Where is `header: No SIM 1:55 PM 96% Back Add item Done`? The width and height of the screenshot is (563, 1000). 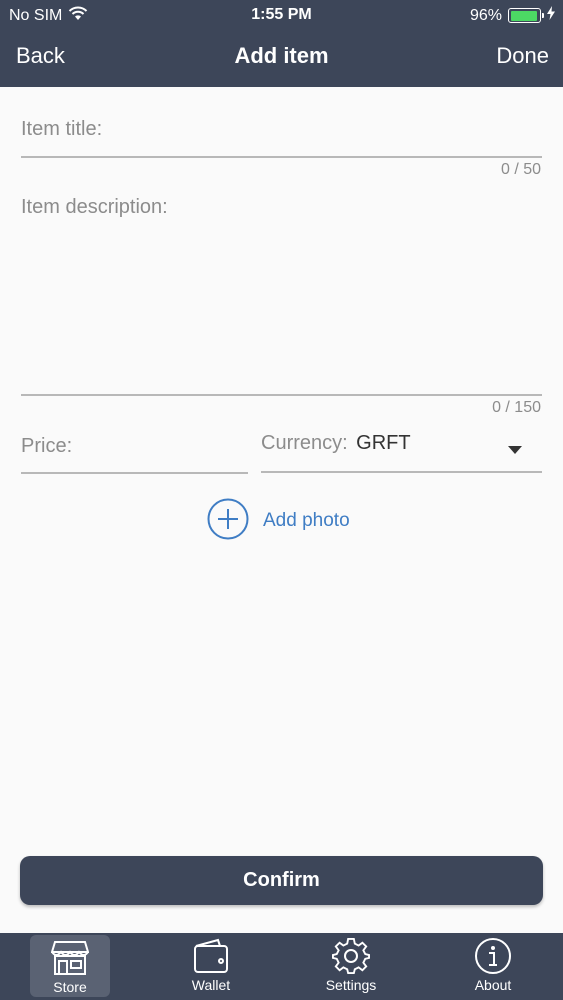 header: No SIM 1:55 PM 96% Back Add item Done is located at coordinates (281, 43).